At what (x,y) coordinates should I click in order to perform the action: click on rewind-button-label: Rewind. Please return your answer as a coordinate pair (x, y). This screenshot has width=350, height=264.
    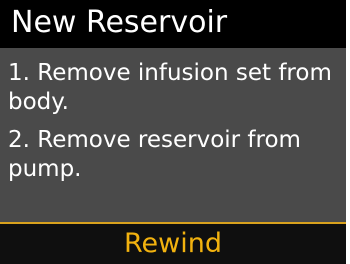
    Looking at the image, I should click on (173, 243).